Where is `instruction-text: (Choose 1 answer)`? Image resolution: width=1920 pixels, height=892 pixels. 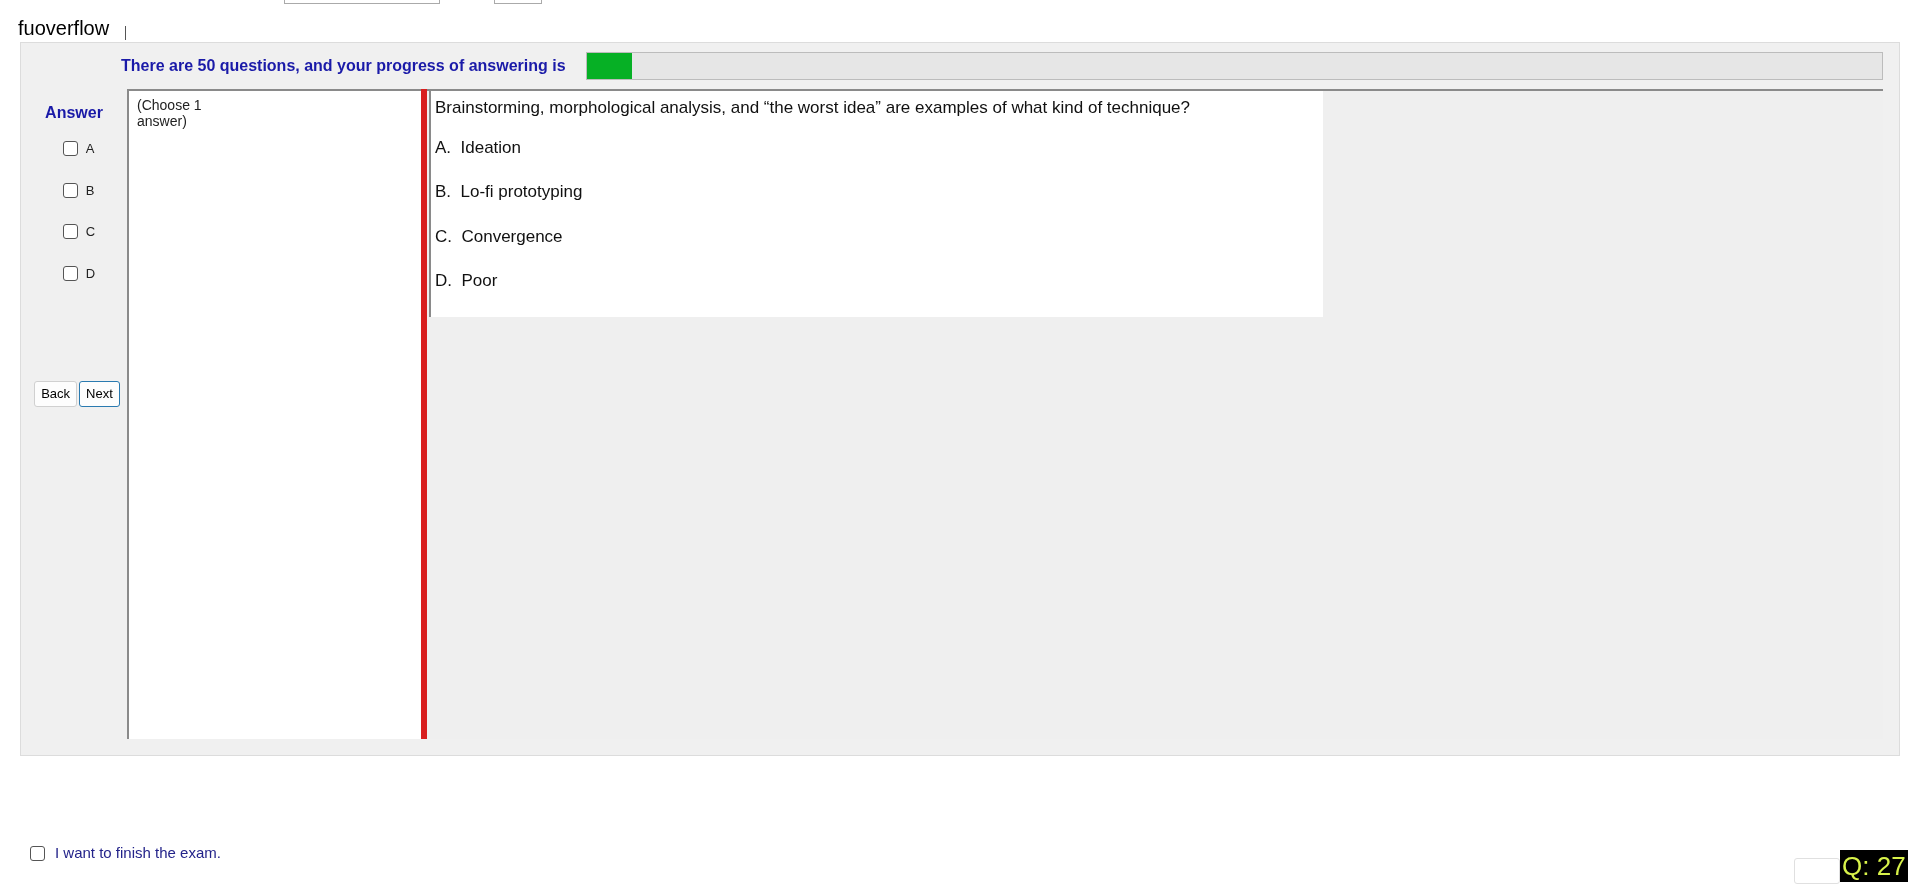 instruction-text: (Choose 1 answer) is located at coordinates (170, 113).